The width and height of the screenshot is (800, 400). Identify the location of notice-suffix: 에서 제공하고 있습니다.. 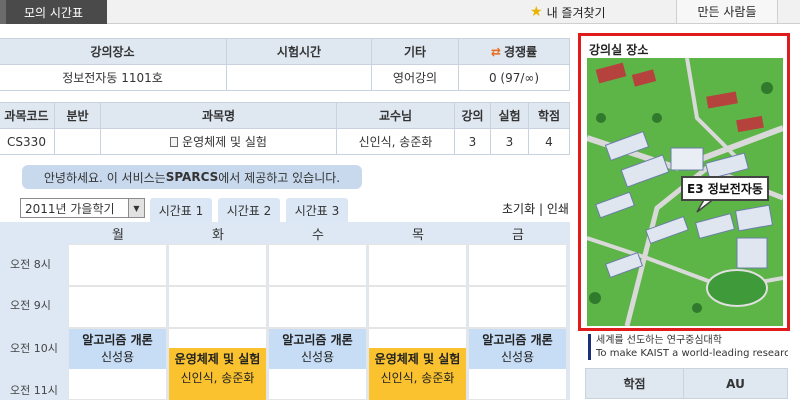
(279, 177).